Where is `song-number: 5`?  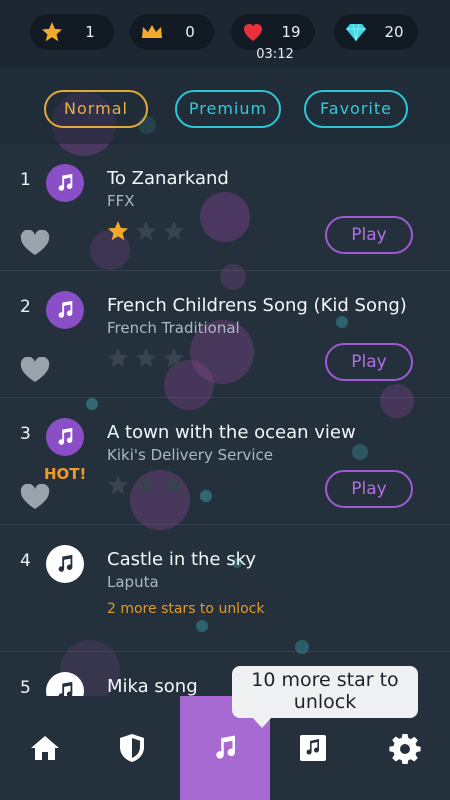
song-number: 5 is located at coordinates (25, 687).